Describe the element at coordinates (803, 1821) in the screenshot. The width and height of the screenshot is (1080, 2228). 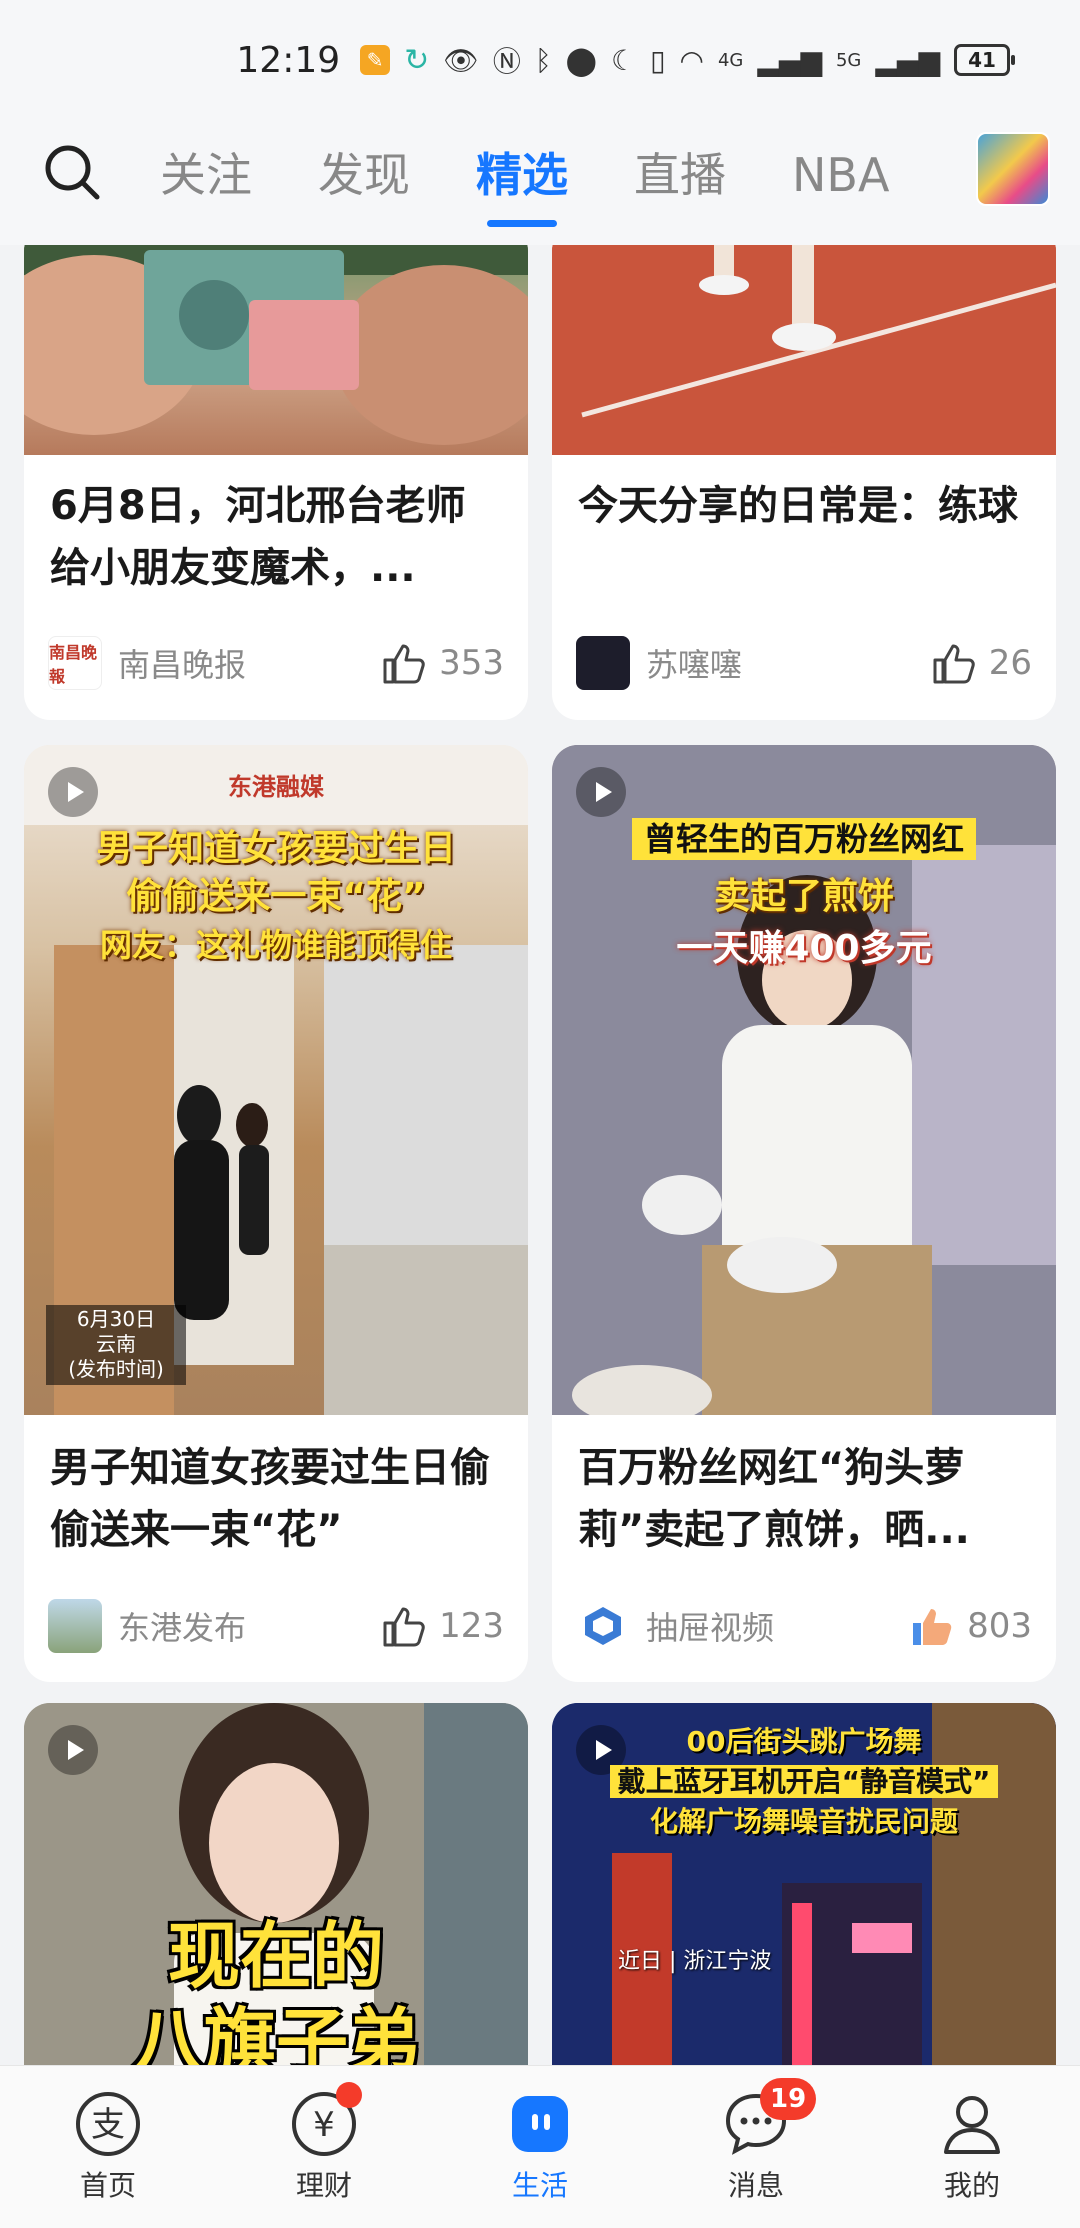
I see `overlay-line-3: 化解广场舞噪音扰民问题` at that location.